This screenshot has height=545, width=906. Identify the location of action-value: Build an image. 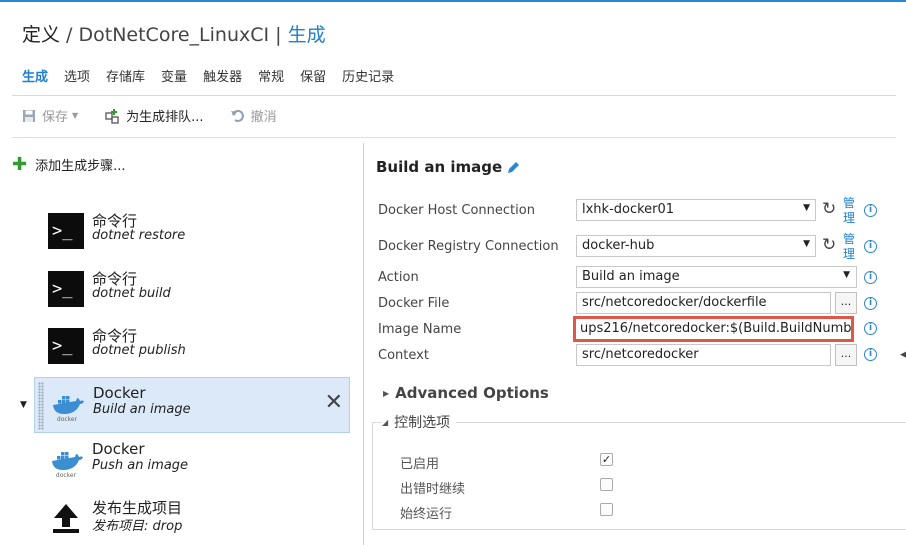
(631, 276).